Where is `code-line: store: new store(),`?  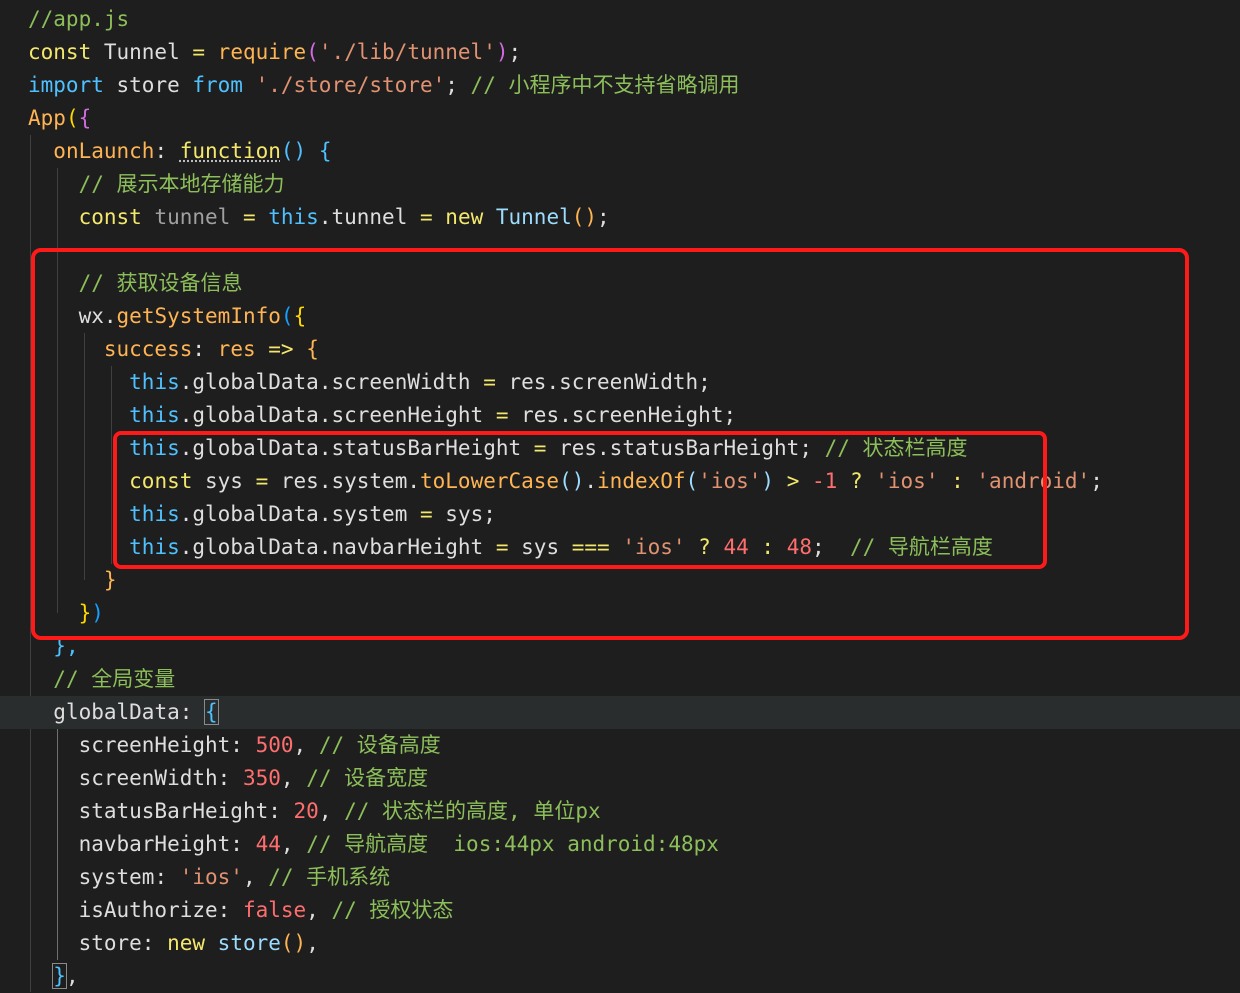
code-line: store: new store(), is located at coordinates (620, 943).